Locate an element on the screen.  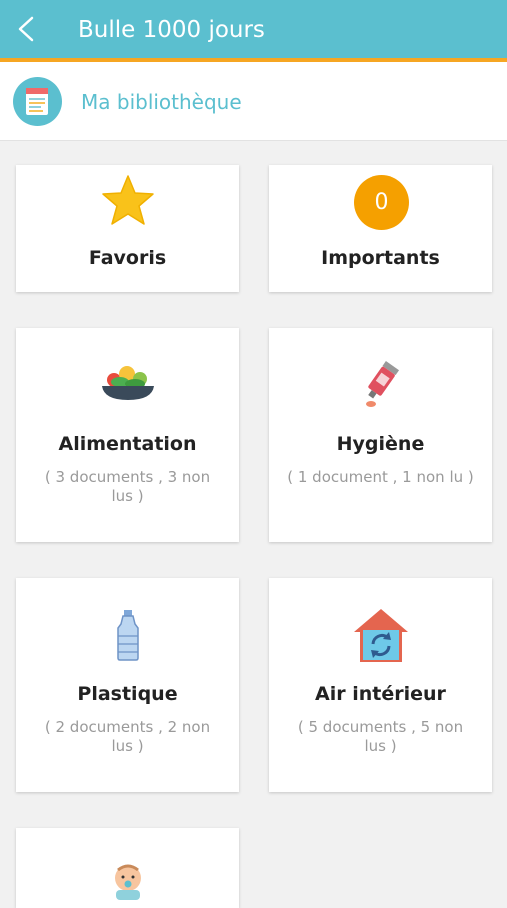
app-header: Bulle 1000 jours is located at coordinates (253, 31).